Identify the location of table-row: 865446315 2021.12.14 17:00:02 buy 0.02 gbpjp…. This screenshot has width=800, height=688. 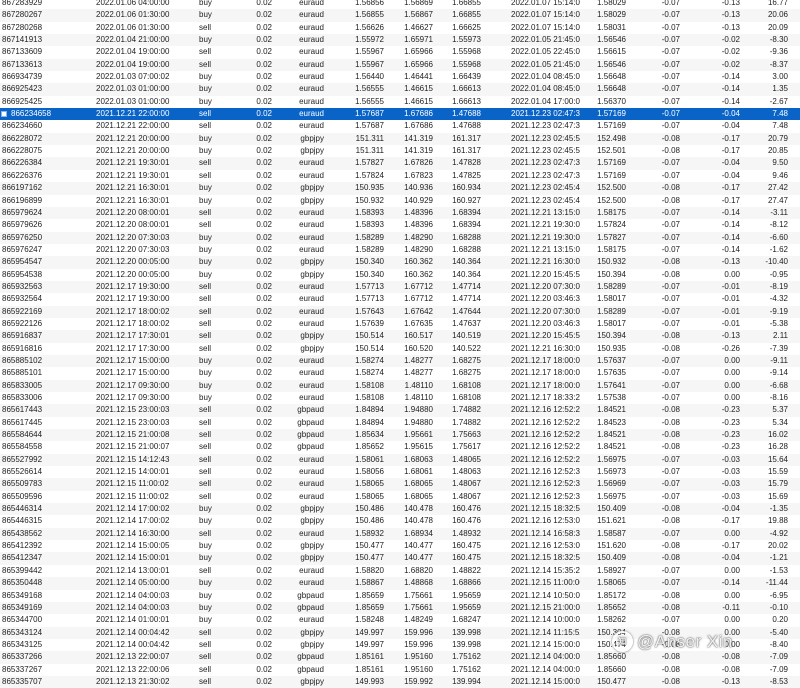
(400, 521).